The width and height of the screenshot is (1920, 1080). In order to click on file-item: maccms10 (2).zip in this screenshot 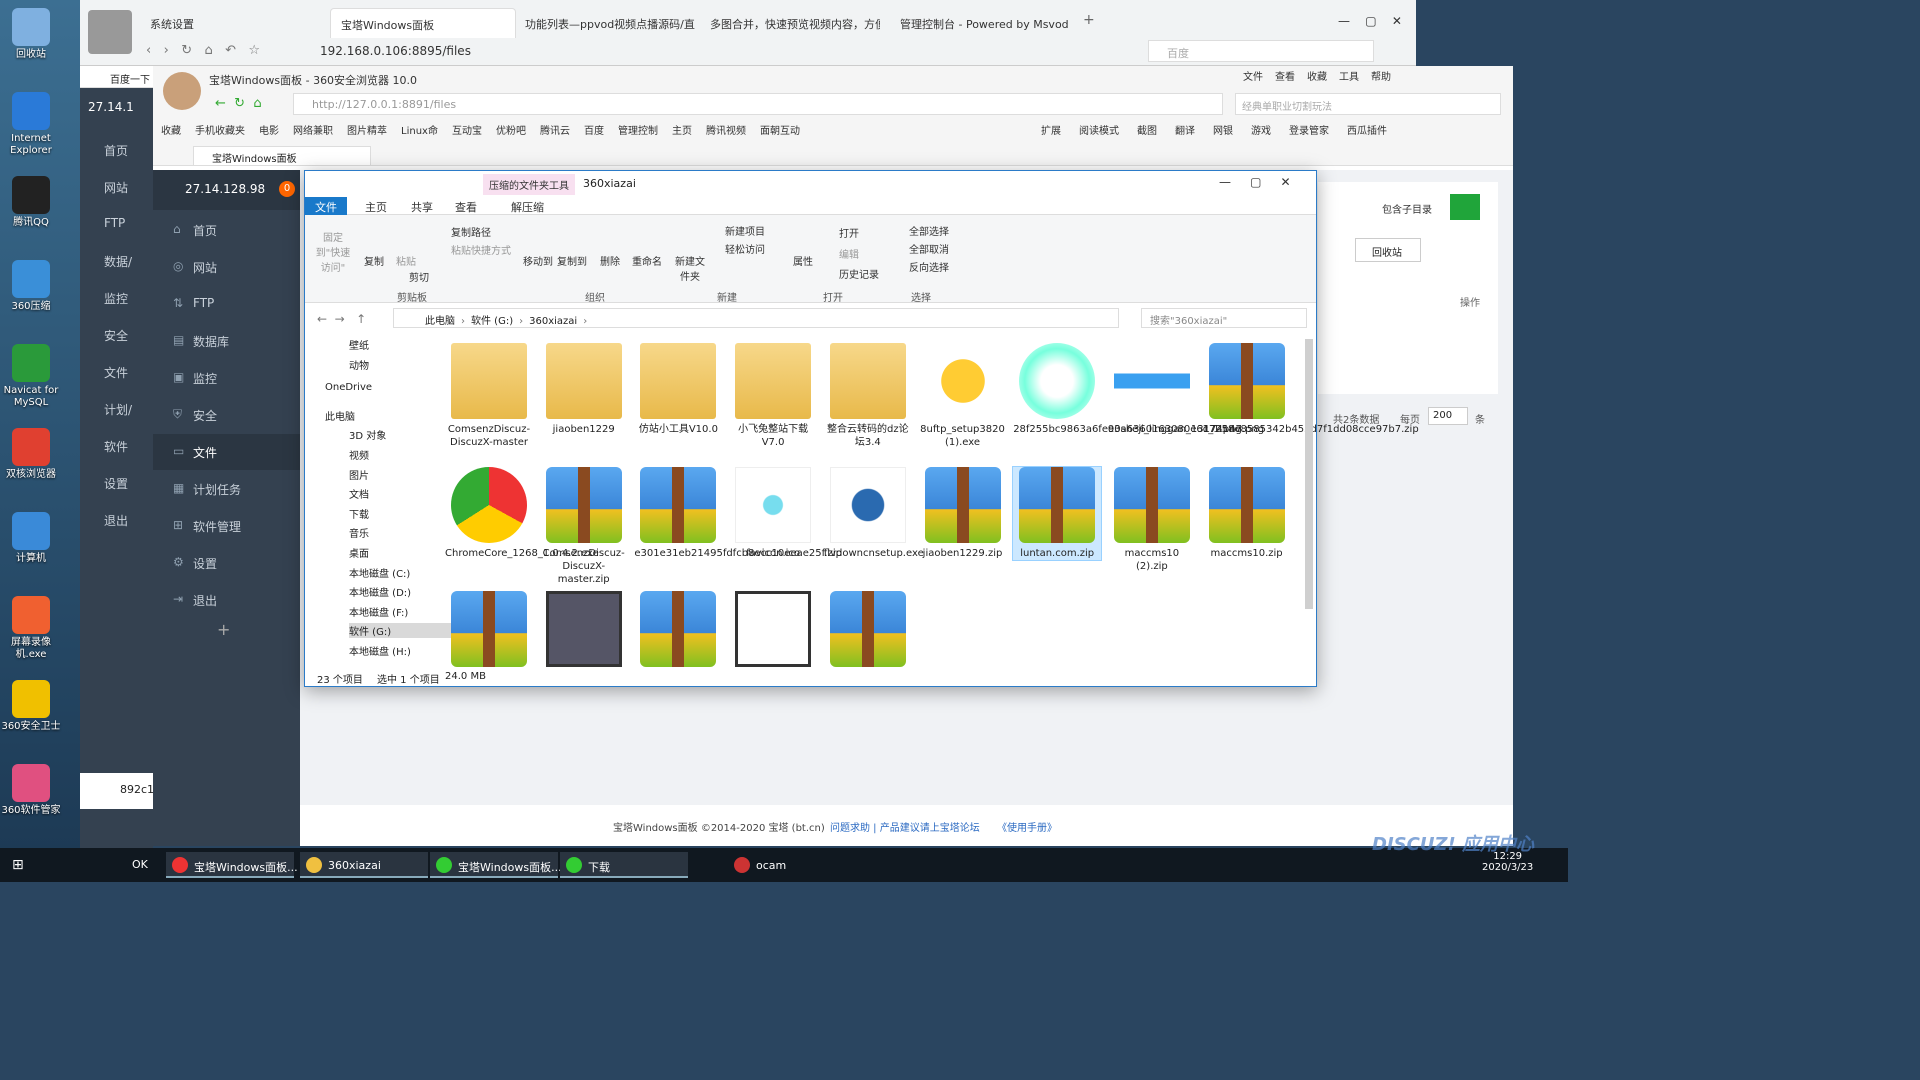, I will do `click(1152, 520)`.